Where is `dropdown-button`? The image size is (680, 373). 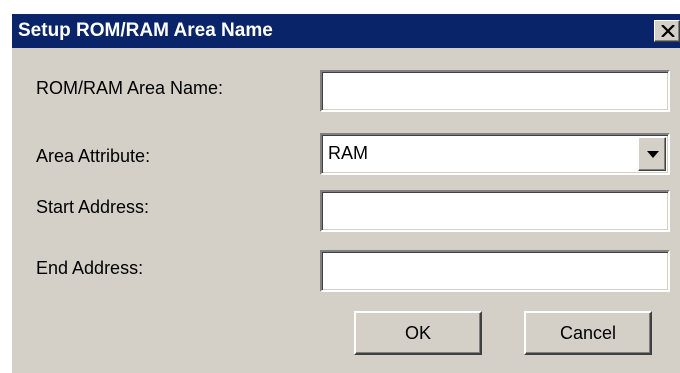 dropdown-button is located at coordinates (652, 154).